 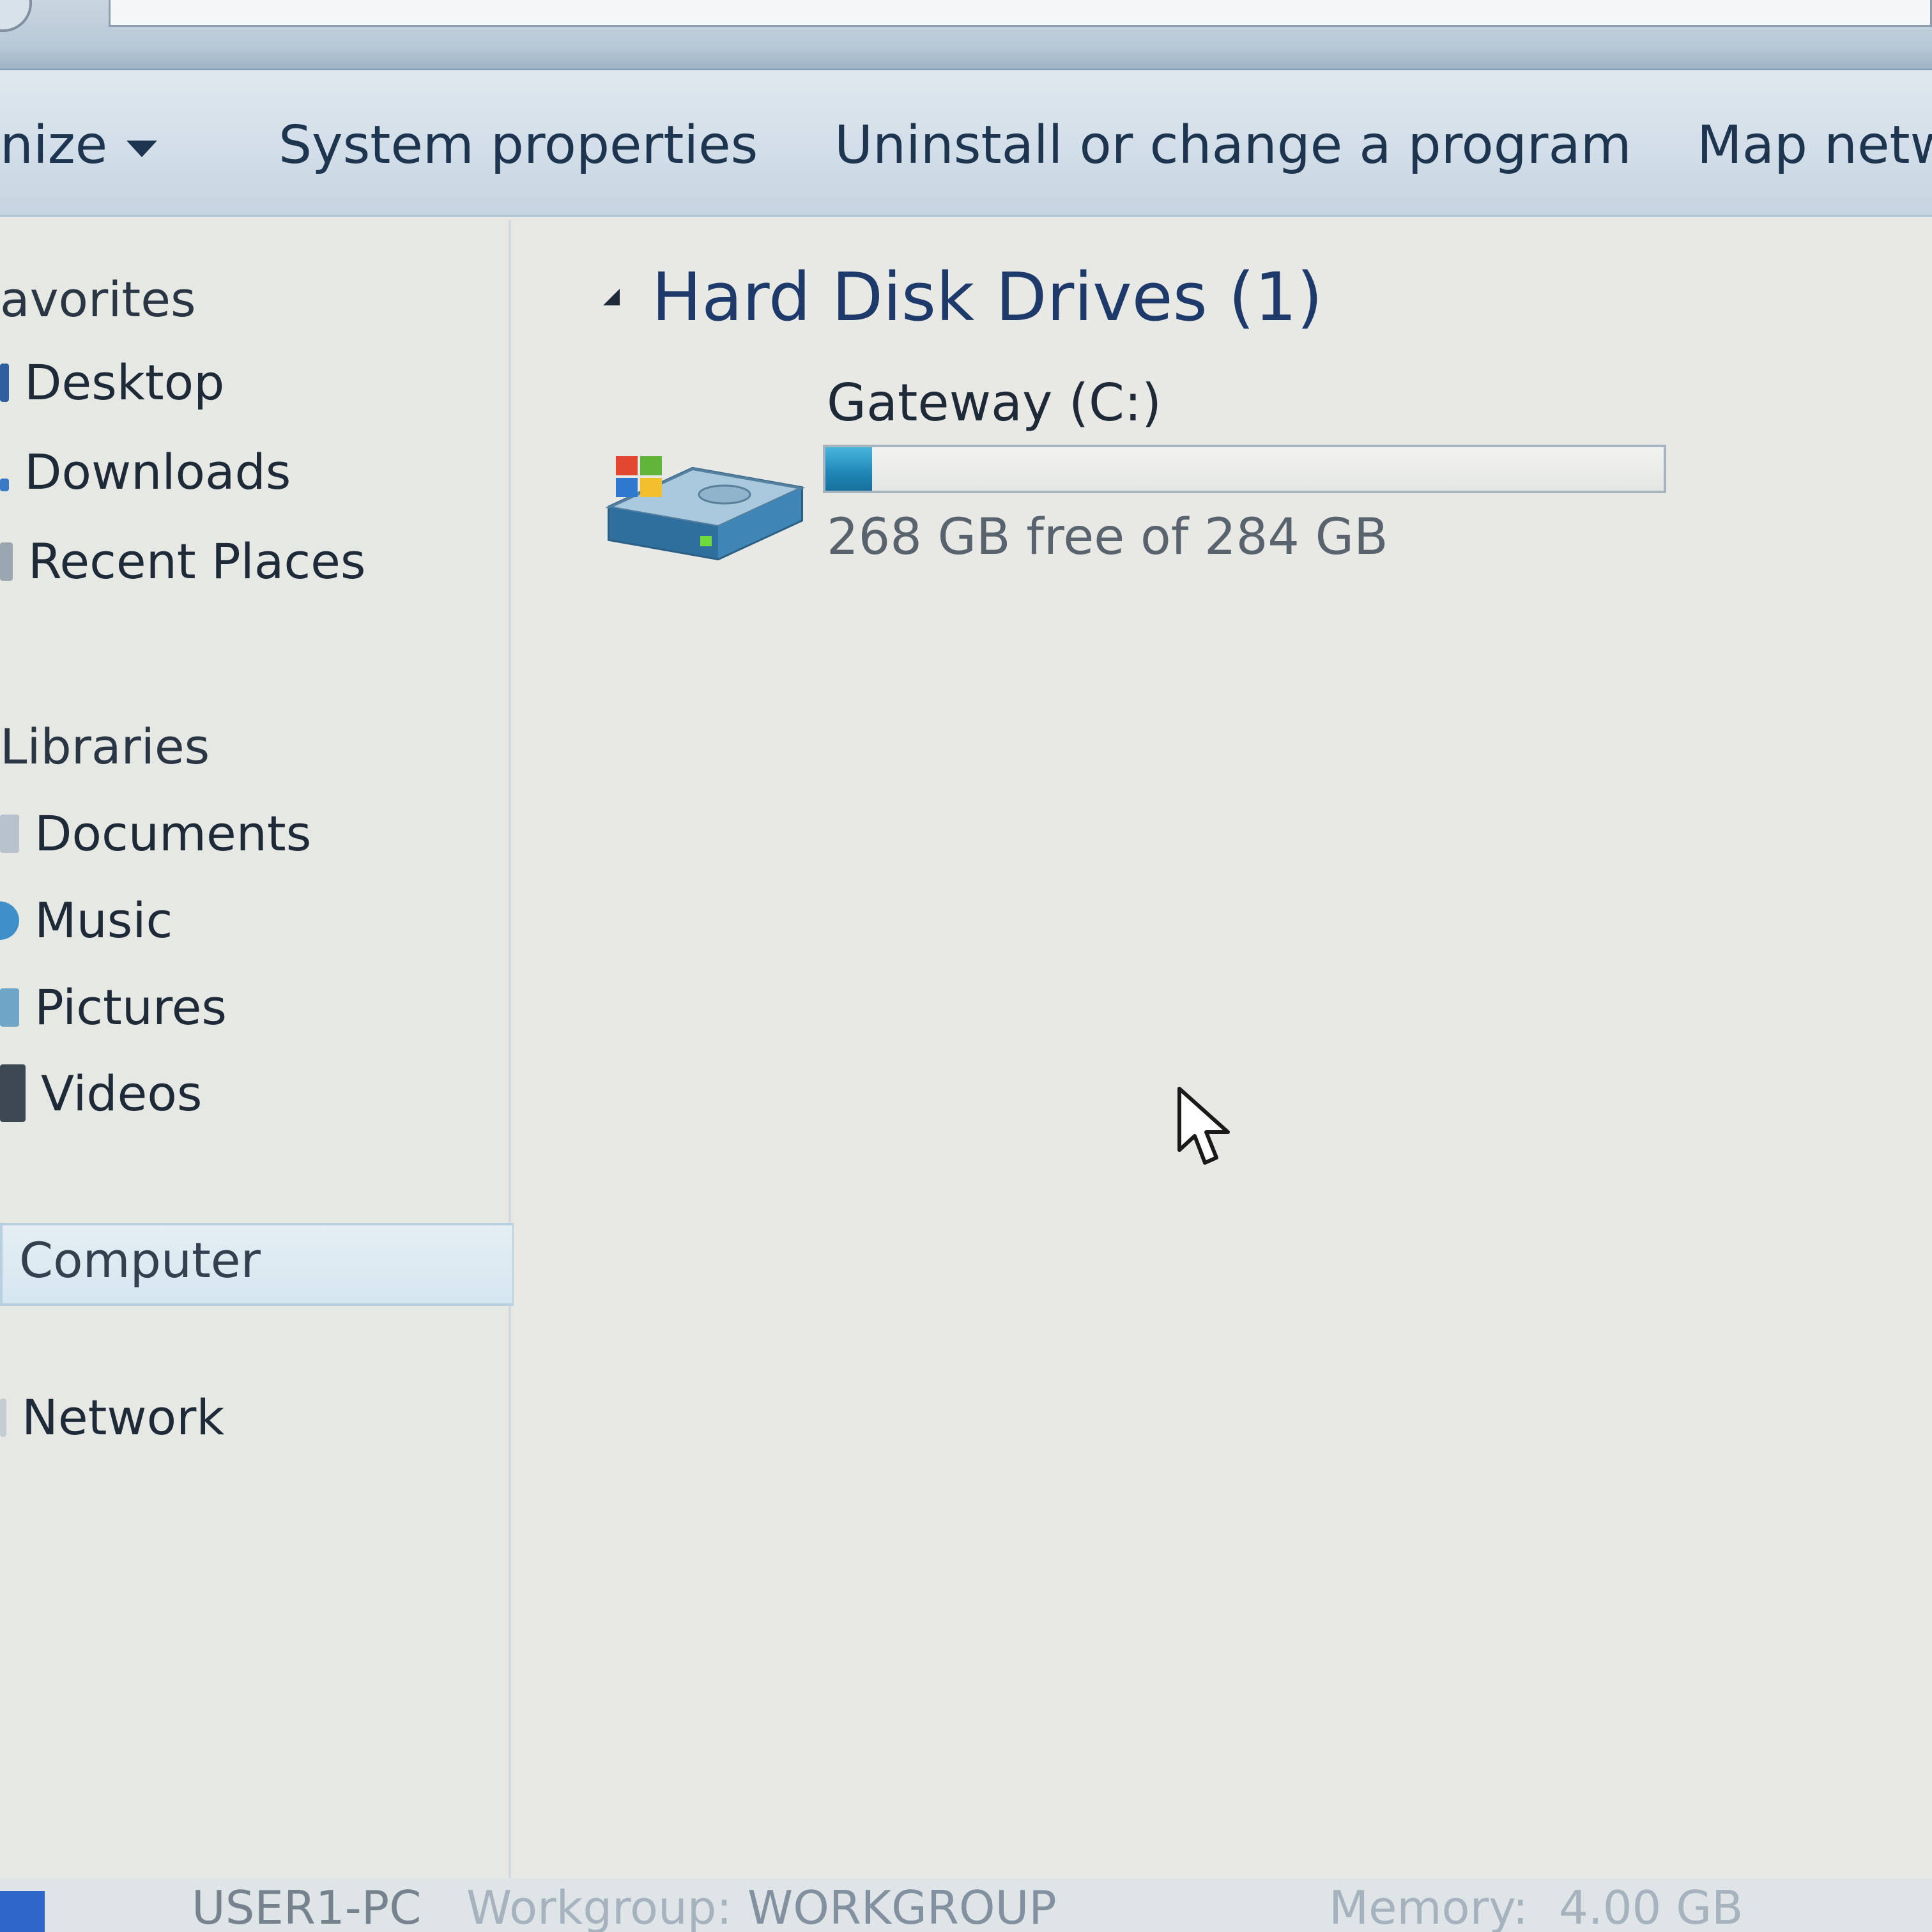 I want to click on memory-label: Memory:, so click(x=1428, y=1906).